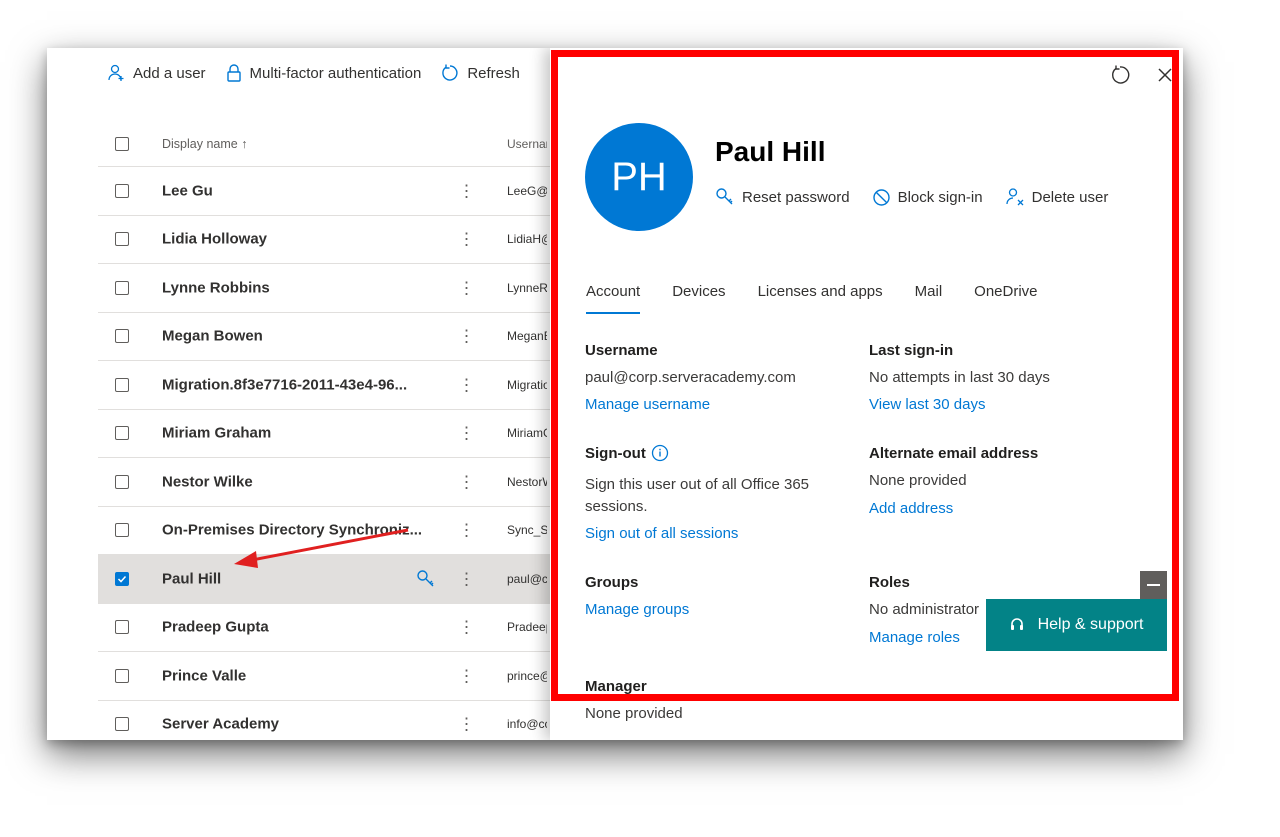 The image size is (1280, 837). What do you see at coordinates (233, 73) in the screenshot?
I see `lock-icon` at bounding box center [233, 73].